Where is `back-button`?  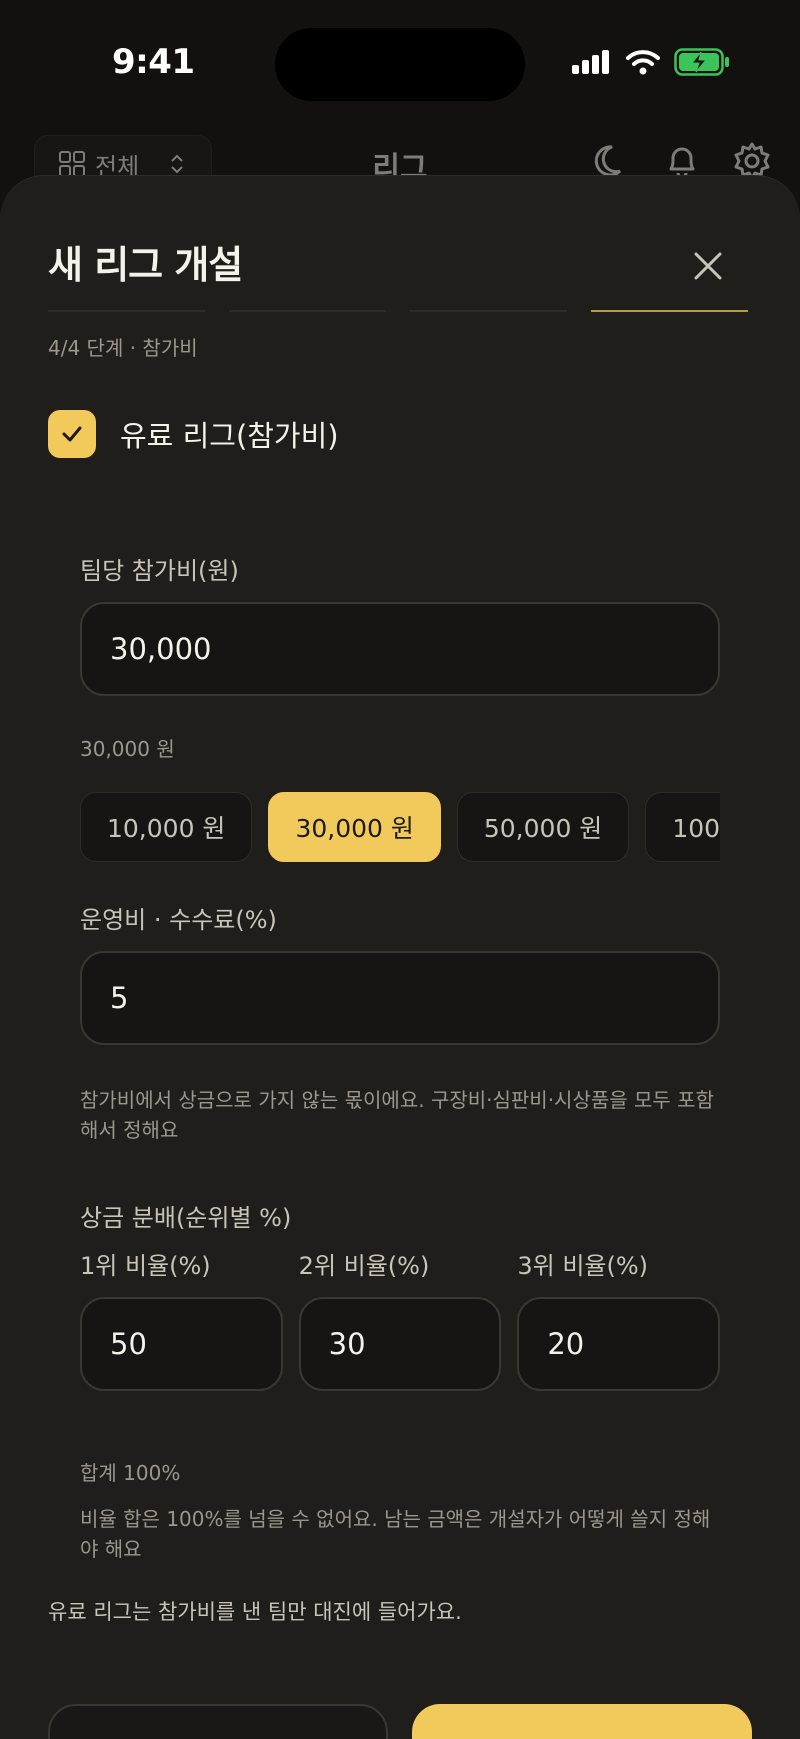
back-button is located at coordinates (218, 1721).